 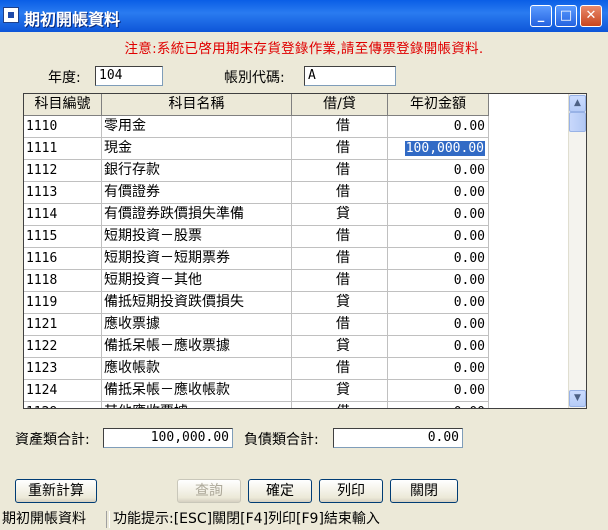 What do you see at coordinates (197, 259) in the screenshot?
I see `cell-account-name: 短期投資－短期票券` at bounding box center [197, 259].